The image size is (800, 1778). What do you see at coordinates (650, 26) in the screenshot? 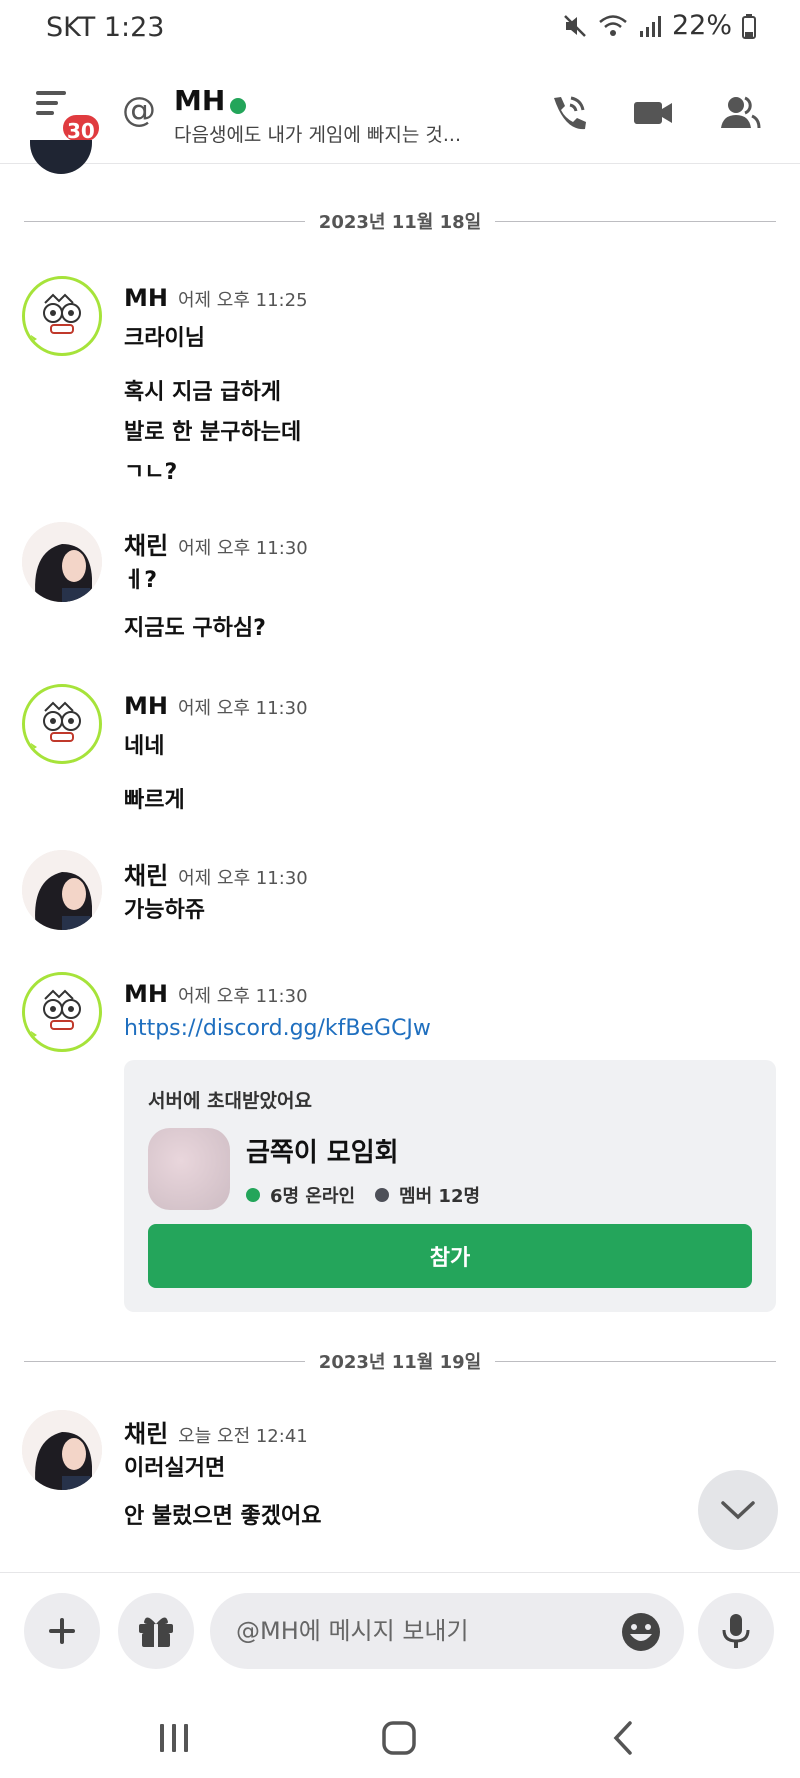
I see `signal-icon` at bounding box center [650, 26].